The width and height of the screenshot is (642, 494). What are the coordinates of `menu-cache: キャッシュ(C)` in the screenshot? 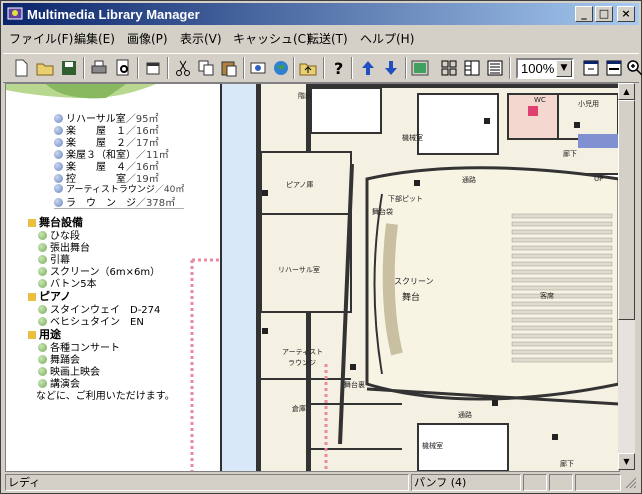 It's located at (272, 38).